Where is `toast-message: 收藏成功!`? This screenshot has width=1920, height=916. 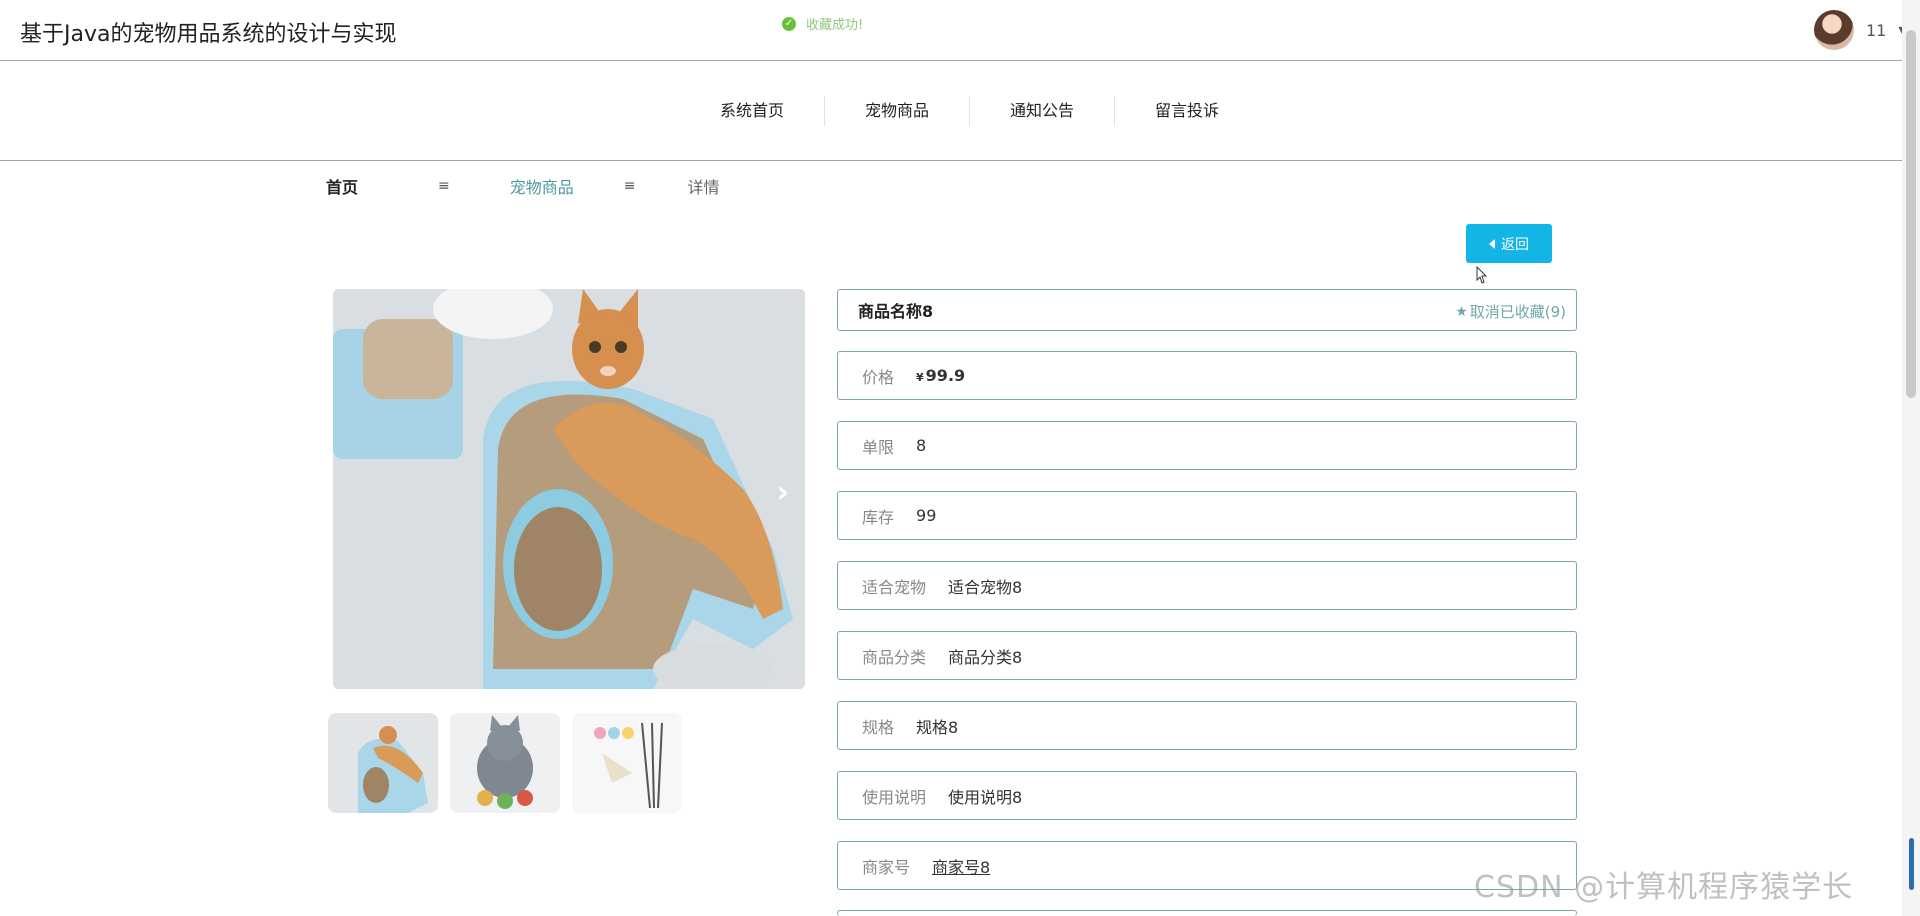
toast-message: 收藏成功! is located at coordinates (835, 25).